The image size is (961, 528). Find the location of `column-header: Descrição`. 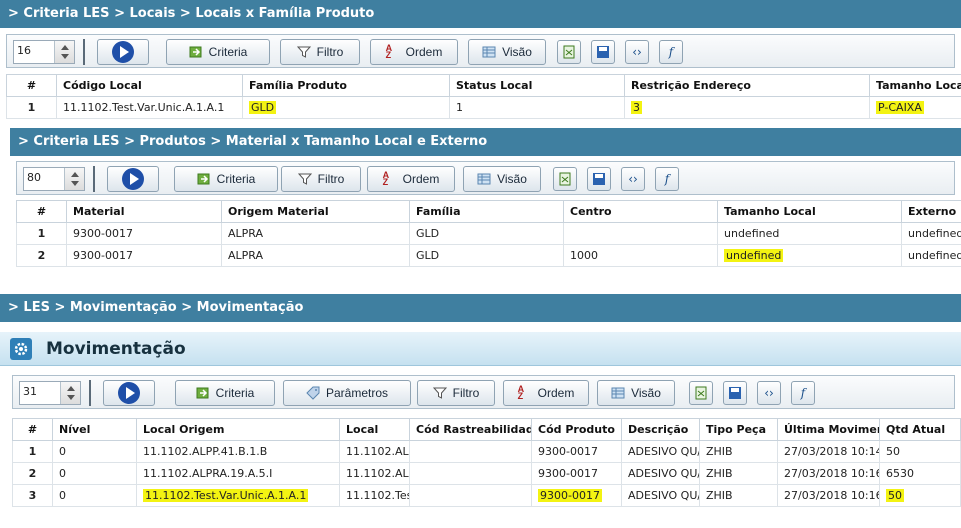

column-header: Descrição is located at coordinates (660, 429).